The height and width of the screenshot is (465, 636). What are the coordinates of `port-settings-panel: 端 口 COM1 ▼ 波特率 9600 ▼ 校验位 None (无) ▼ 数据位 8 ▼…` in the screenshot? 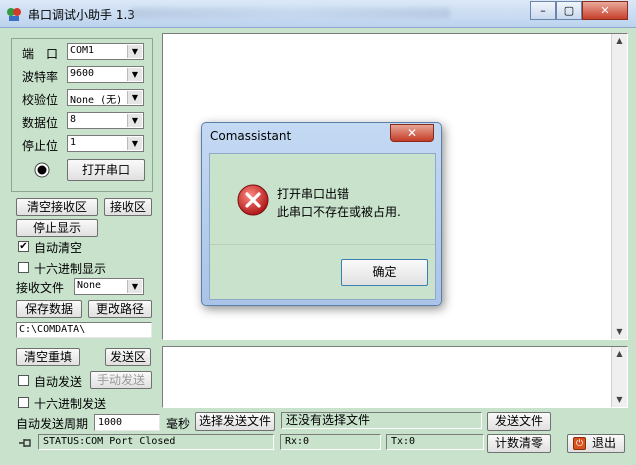 It's located at (82, 115).